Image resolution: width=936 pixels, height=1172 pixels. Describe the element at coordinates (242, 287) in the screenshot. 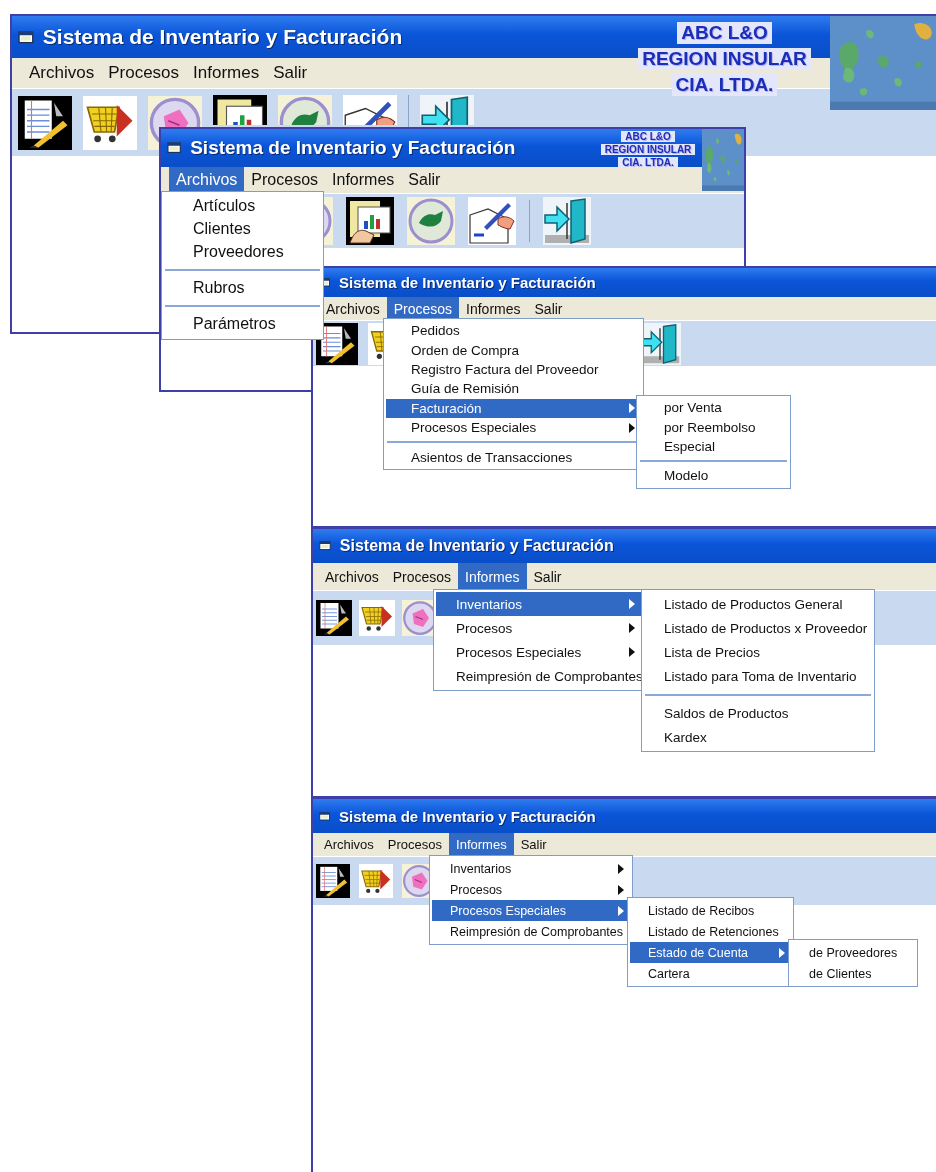

I see `menu-item: Rubros` at that location.